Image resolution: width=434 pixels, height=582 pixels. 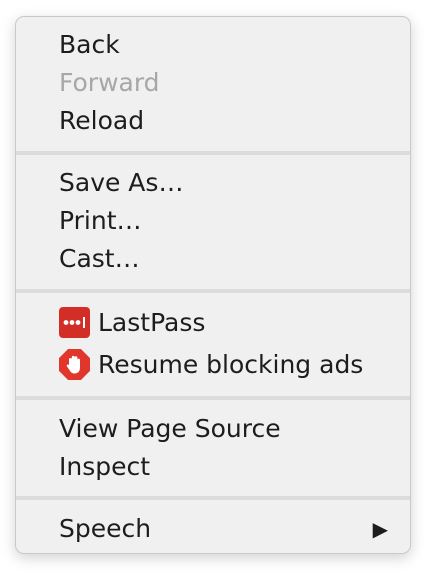 I want to click on menu-item-lastpass: LastPass, so click(x=223, y=323).